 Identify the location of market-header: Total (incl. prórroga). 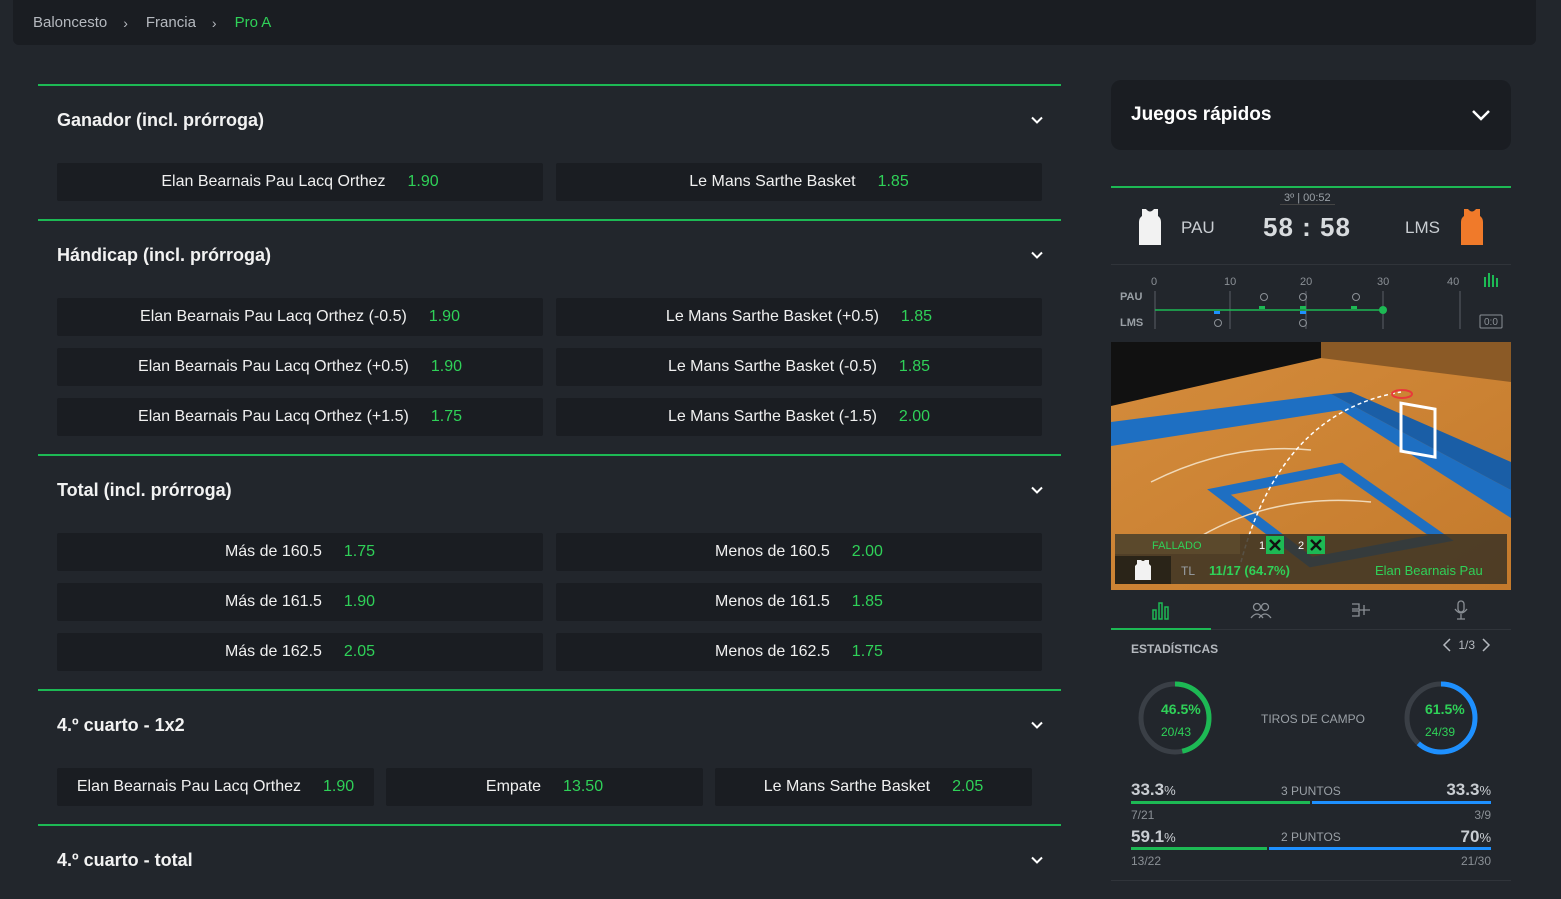
(549, 490).